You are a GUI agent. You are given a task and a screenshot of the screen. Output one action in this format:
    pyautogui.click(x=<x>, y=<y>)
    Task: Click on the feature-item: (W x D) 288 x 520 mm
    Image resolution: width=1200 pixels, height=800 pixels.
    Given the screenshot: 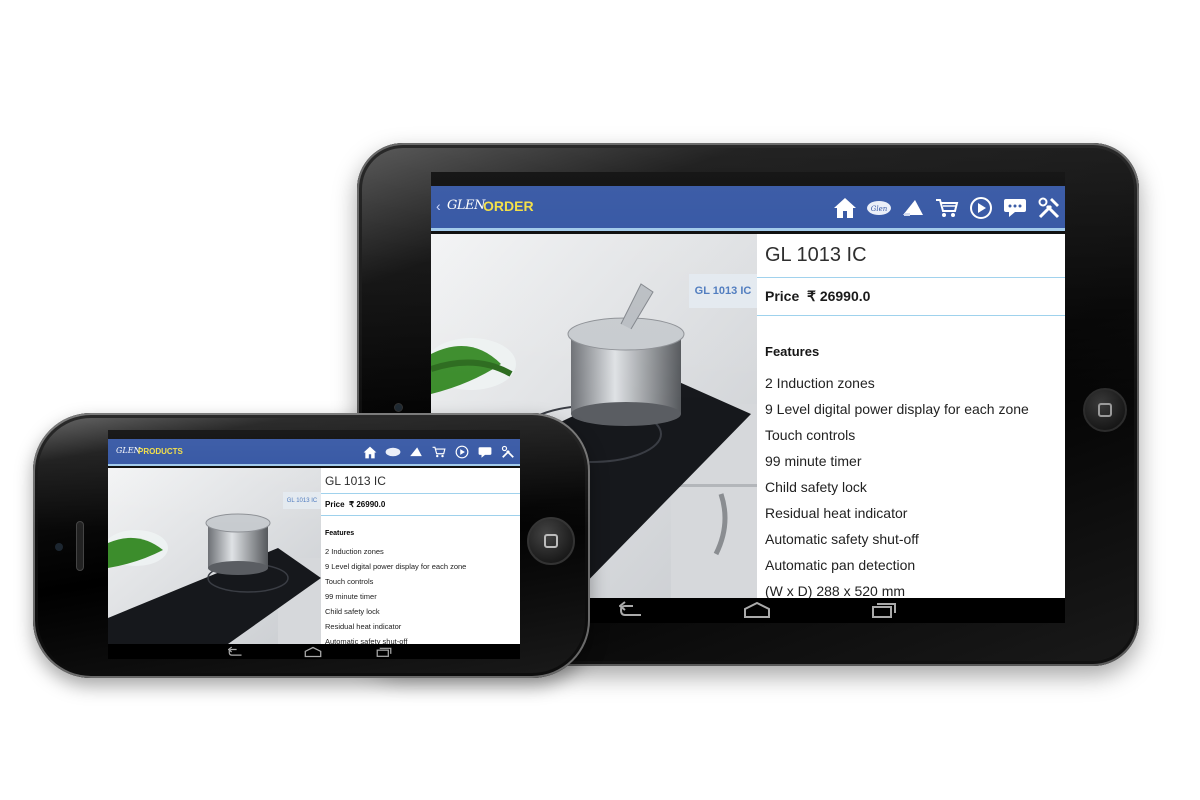 What is the action you would take?
    pyautogui.click(x=835, y=590)
    